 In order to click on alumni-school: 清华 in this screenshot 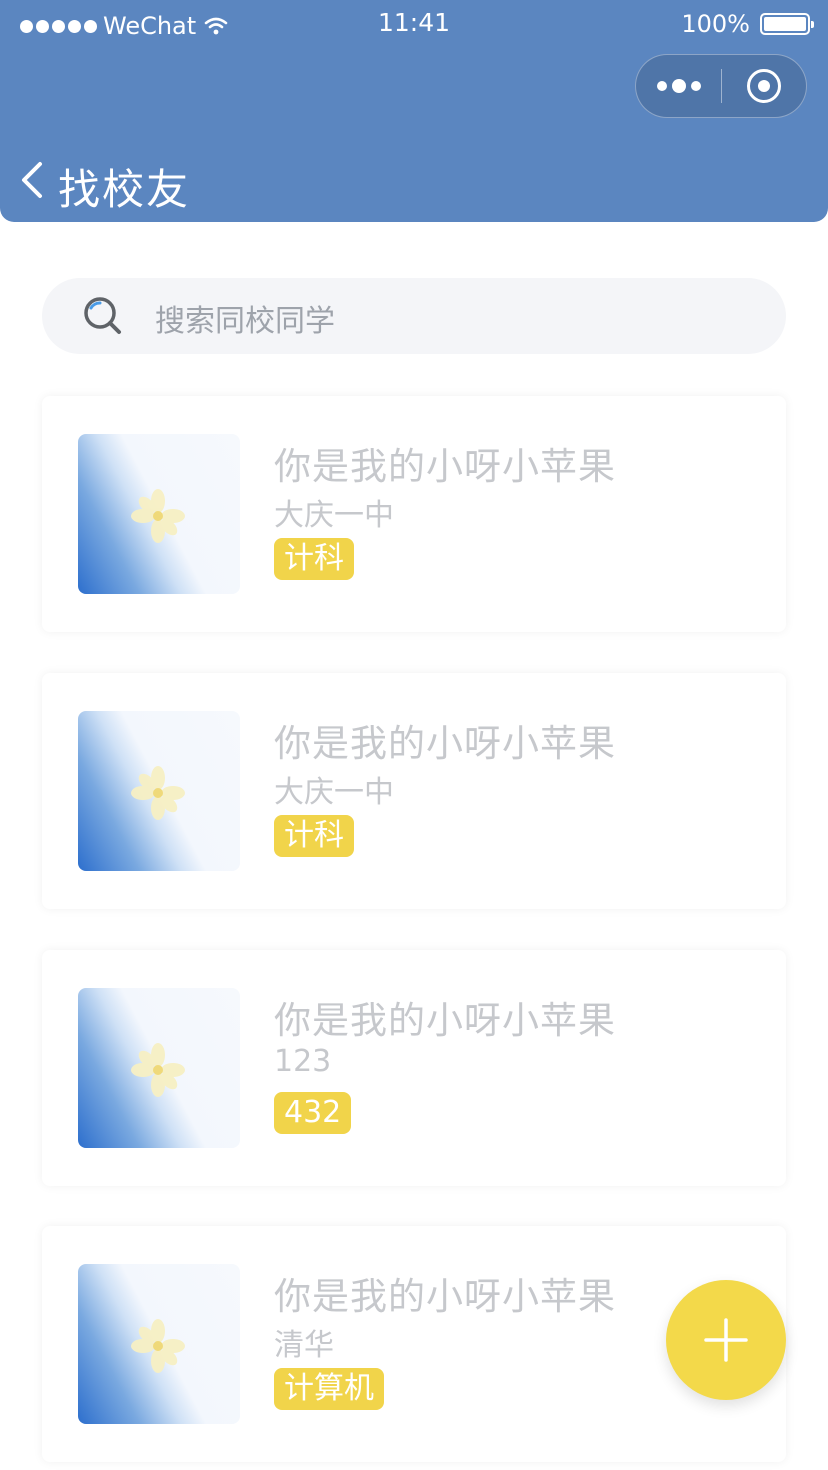, I will do `click(304, 1345)`.